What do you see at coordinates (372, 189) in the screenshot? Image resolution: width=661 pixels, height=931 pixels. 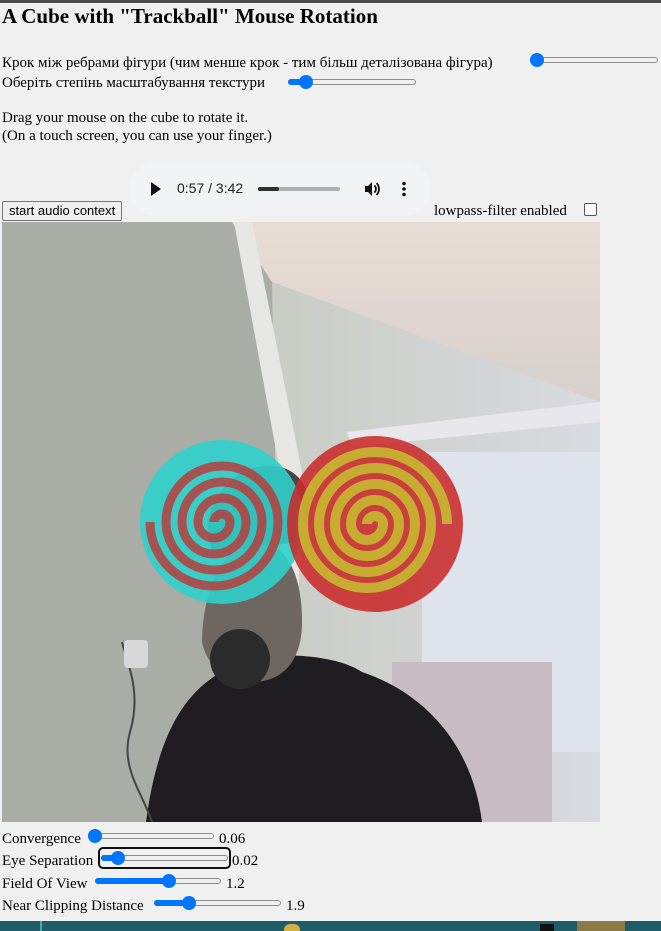 I see `volume-icon` at bounding box center [372, 189].